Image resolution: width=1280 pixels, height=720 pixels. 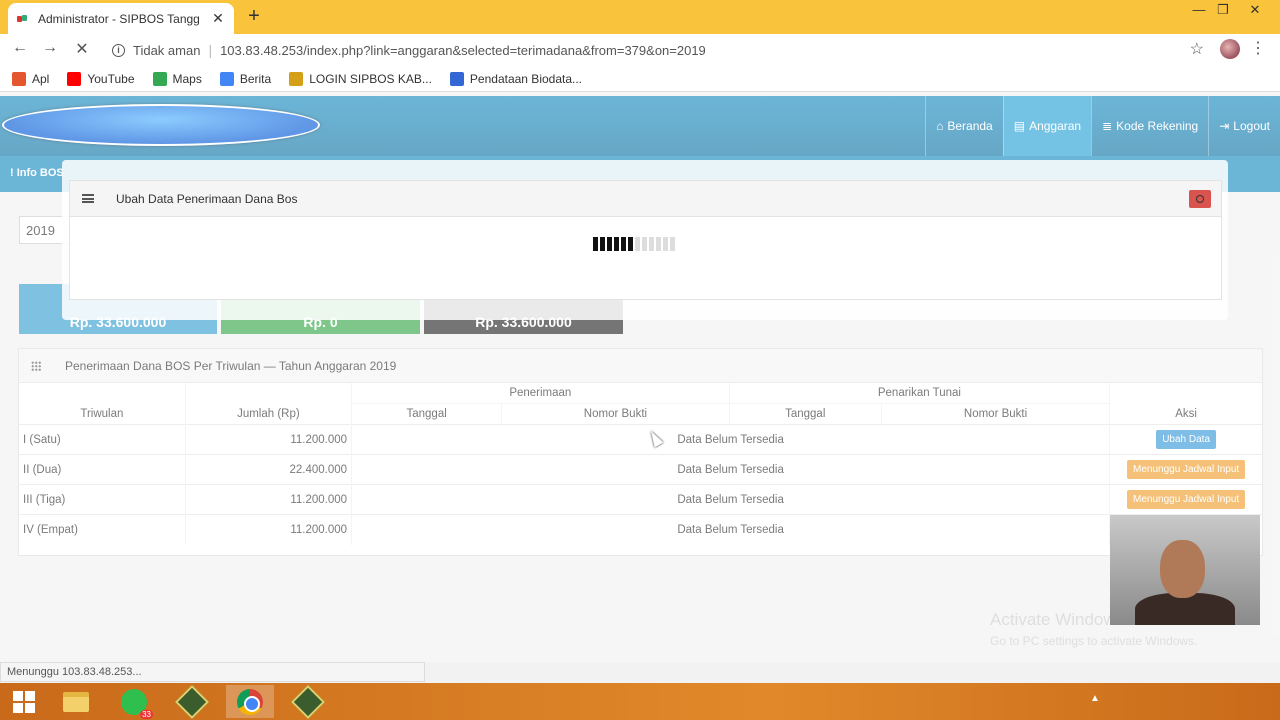 What do you see at coordinates (1255, 10) in the screenshot?
I see `window-close-icon: ✕` at bounding box center [1255, 10].